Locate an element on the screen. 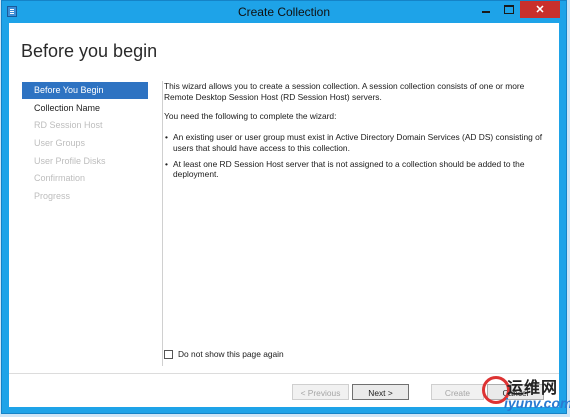  maximize-button is located at coordinates (509, 9).